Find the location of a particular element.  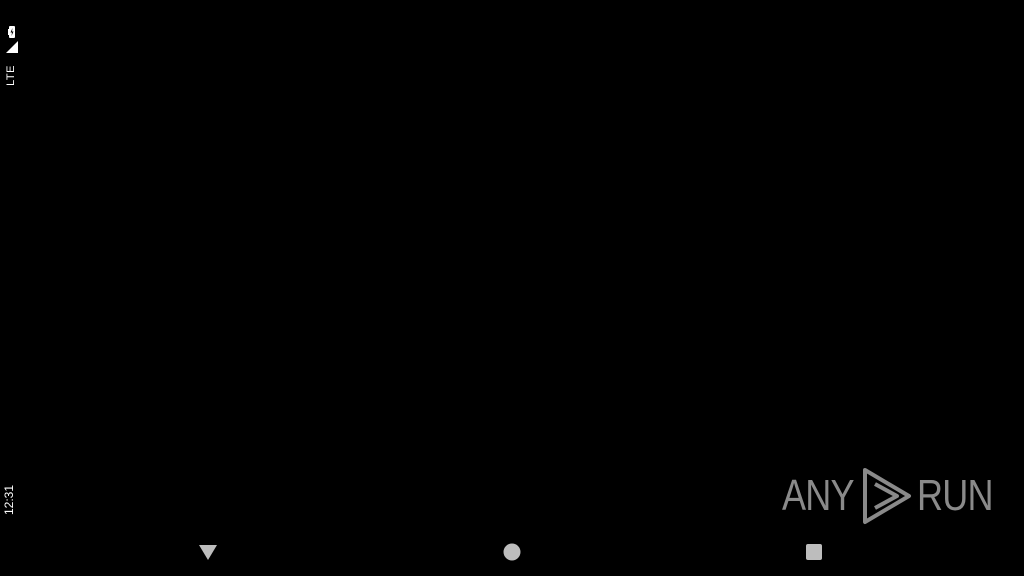

battery-charging-icon is located at coordinates (11, 32).